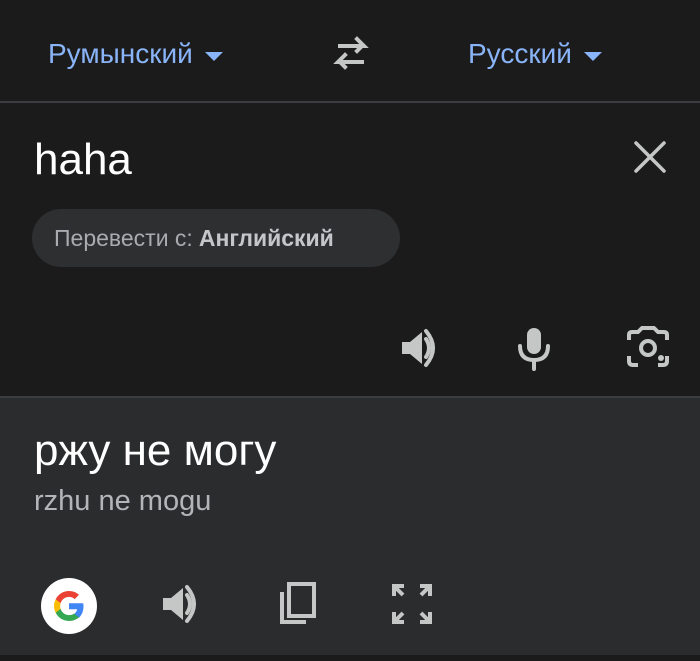  Describe the element at coordinates (123, 237) in the screenshot. I see `detect-prefix: Перевести с:` at that location.